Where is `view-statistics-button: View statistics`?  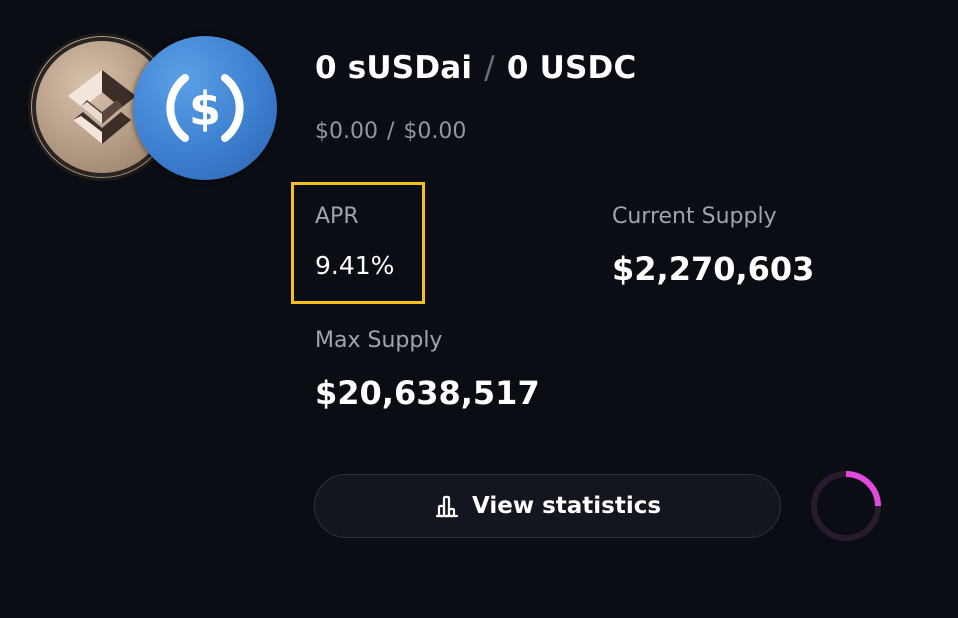
view-statistics-button: View statistics is located at coordinates (547, 506).